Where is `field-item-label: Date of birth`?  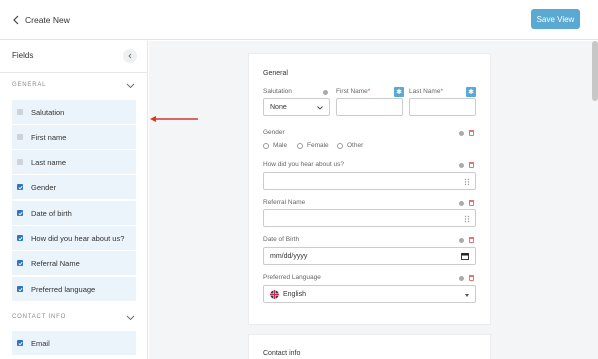
field-item-label: Date of birth is located at coordinates (51, 213).